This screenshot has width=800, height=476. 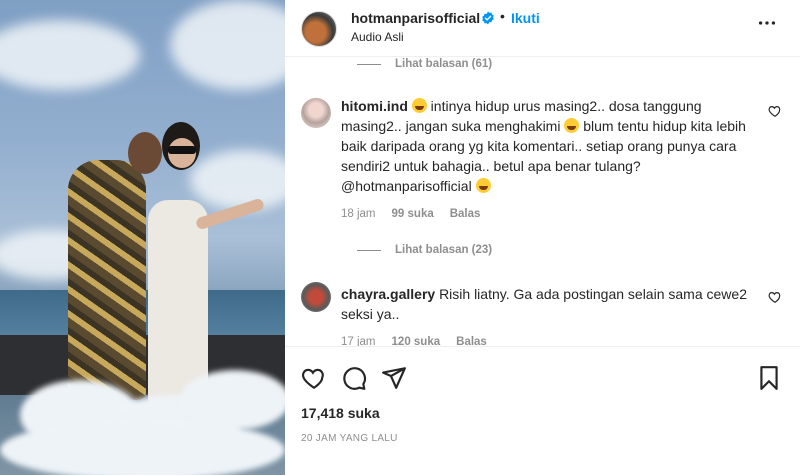 What do you see at coordinates (354, 378) in the screenshot?
I see `comment-icon` at bounding box center [354, 378].